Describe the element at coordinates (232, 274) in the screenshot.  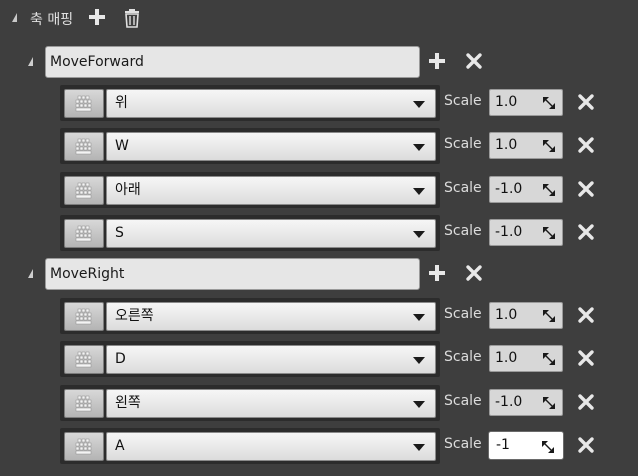
I see `axis-name-field: MoveRight` at that location.